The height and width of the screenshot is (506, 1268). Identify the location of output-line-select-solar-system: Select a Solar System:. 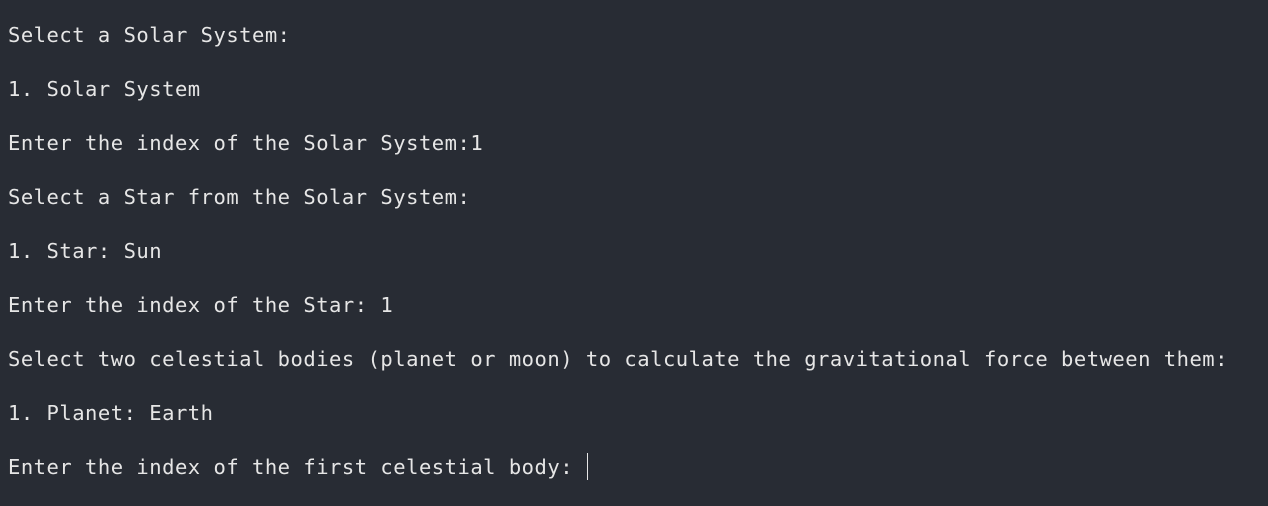
(149, 35).